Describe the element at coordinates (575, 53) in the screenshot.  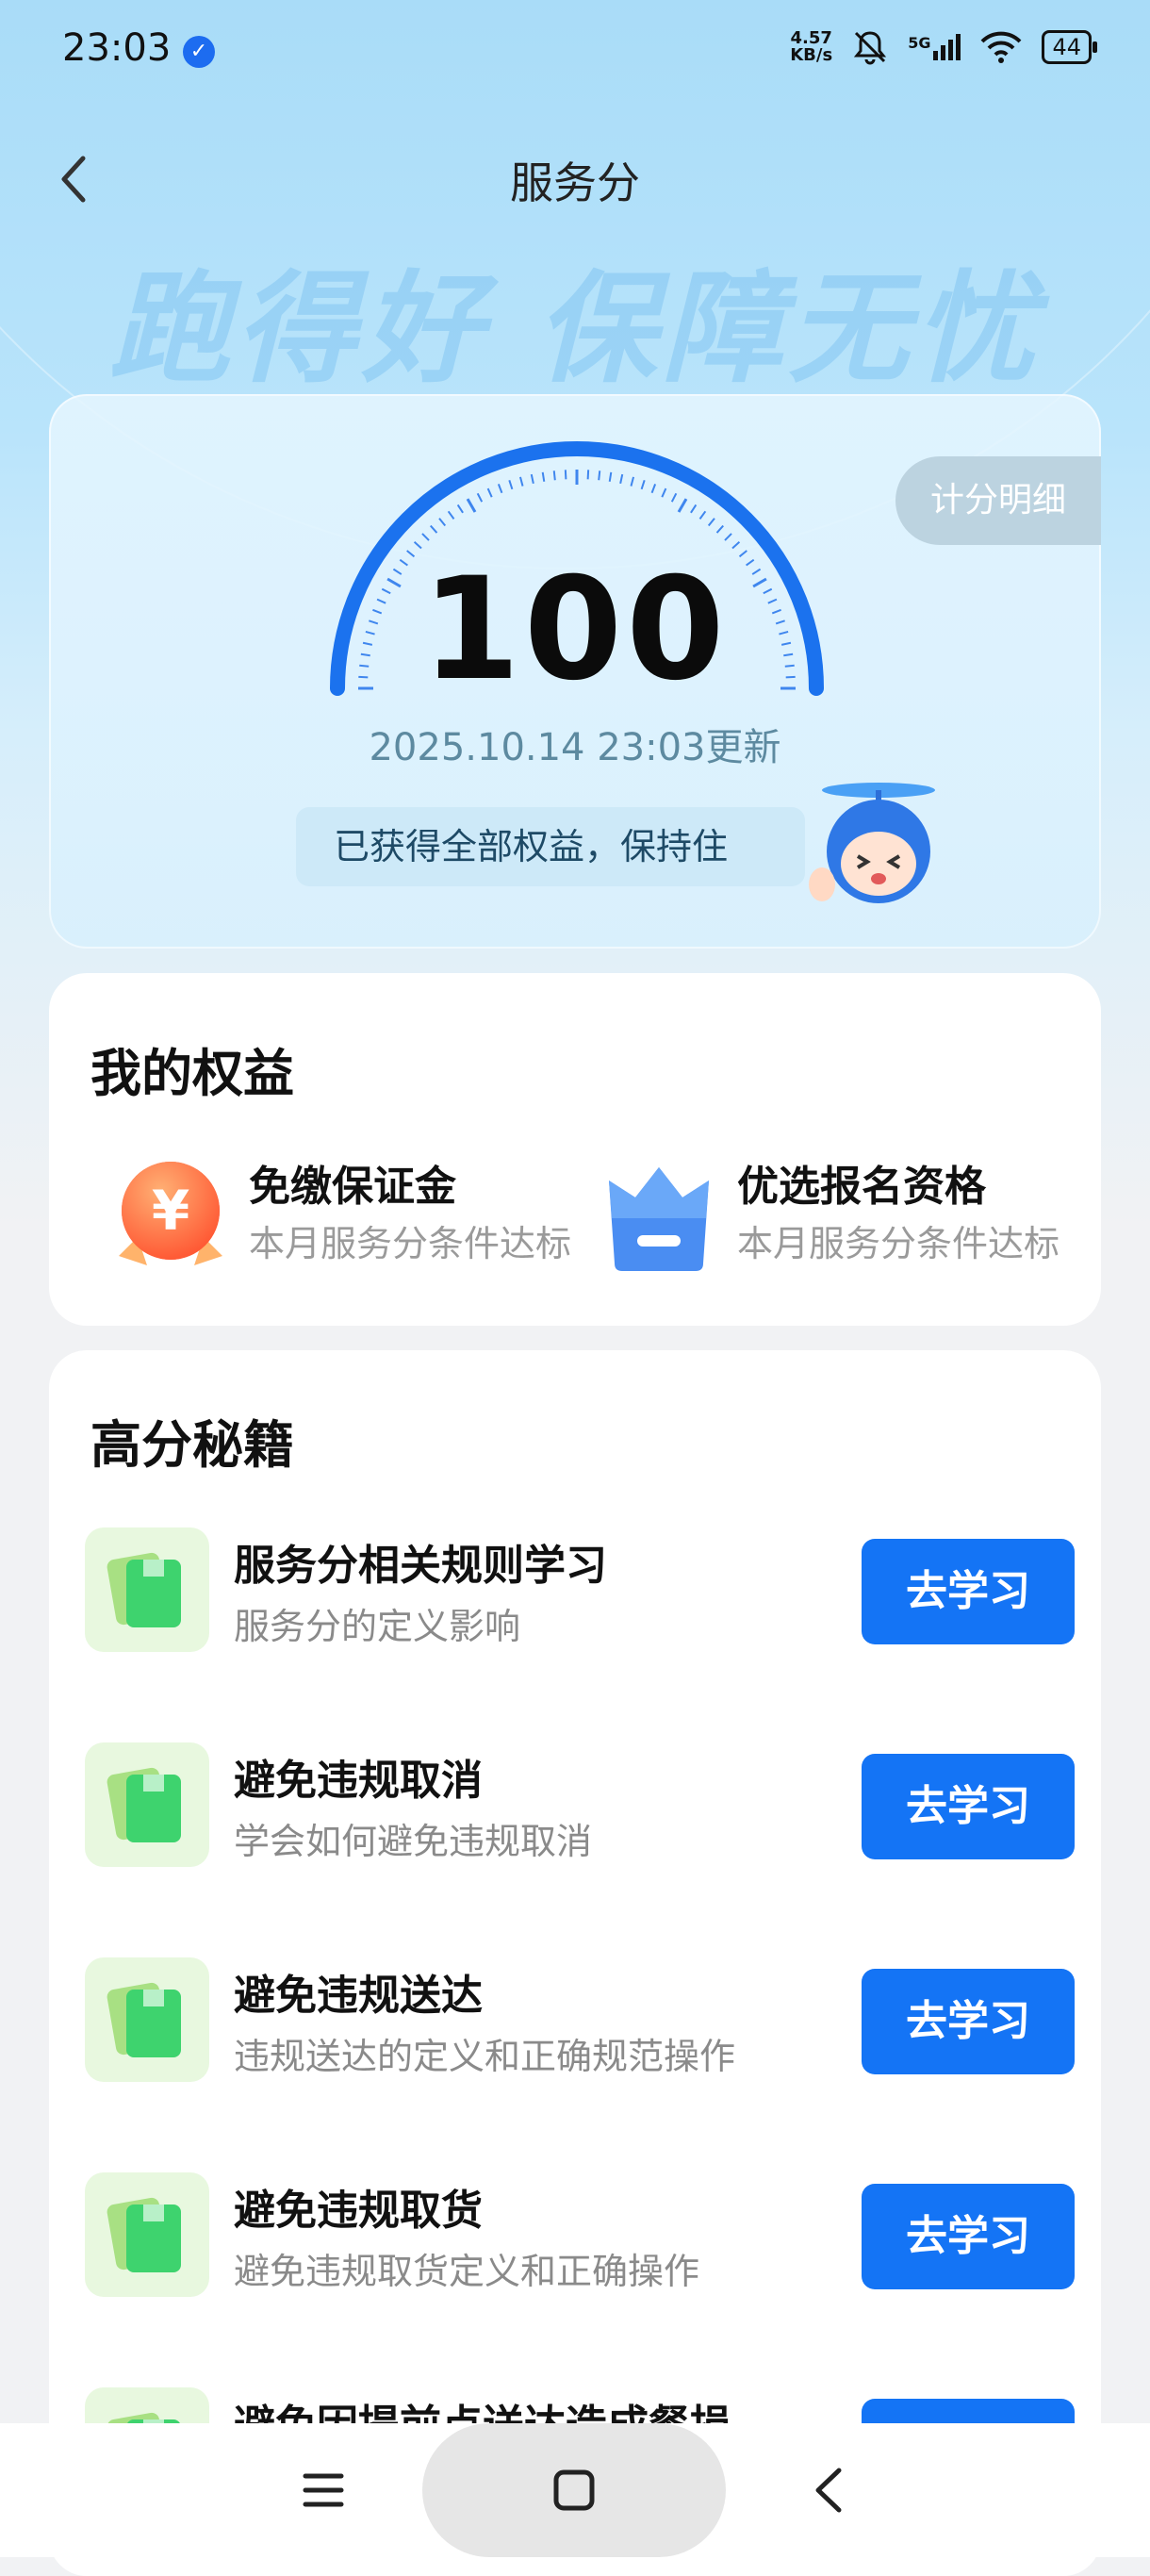
I see `status-bar: 23:03 ✓ 4.57 KB/s 5G 44` at that location.